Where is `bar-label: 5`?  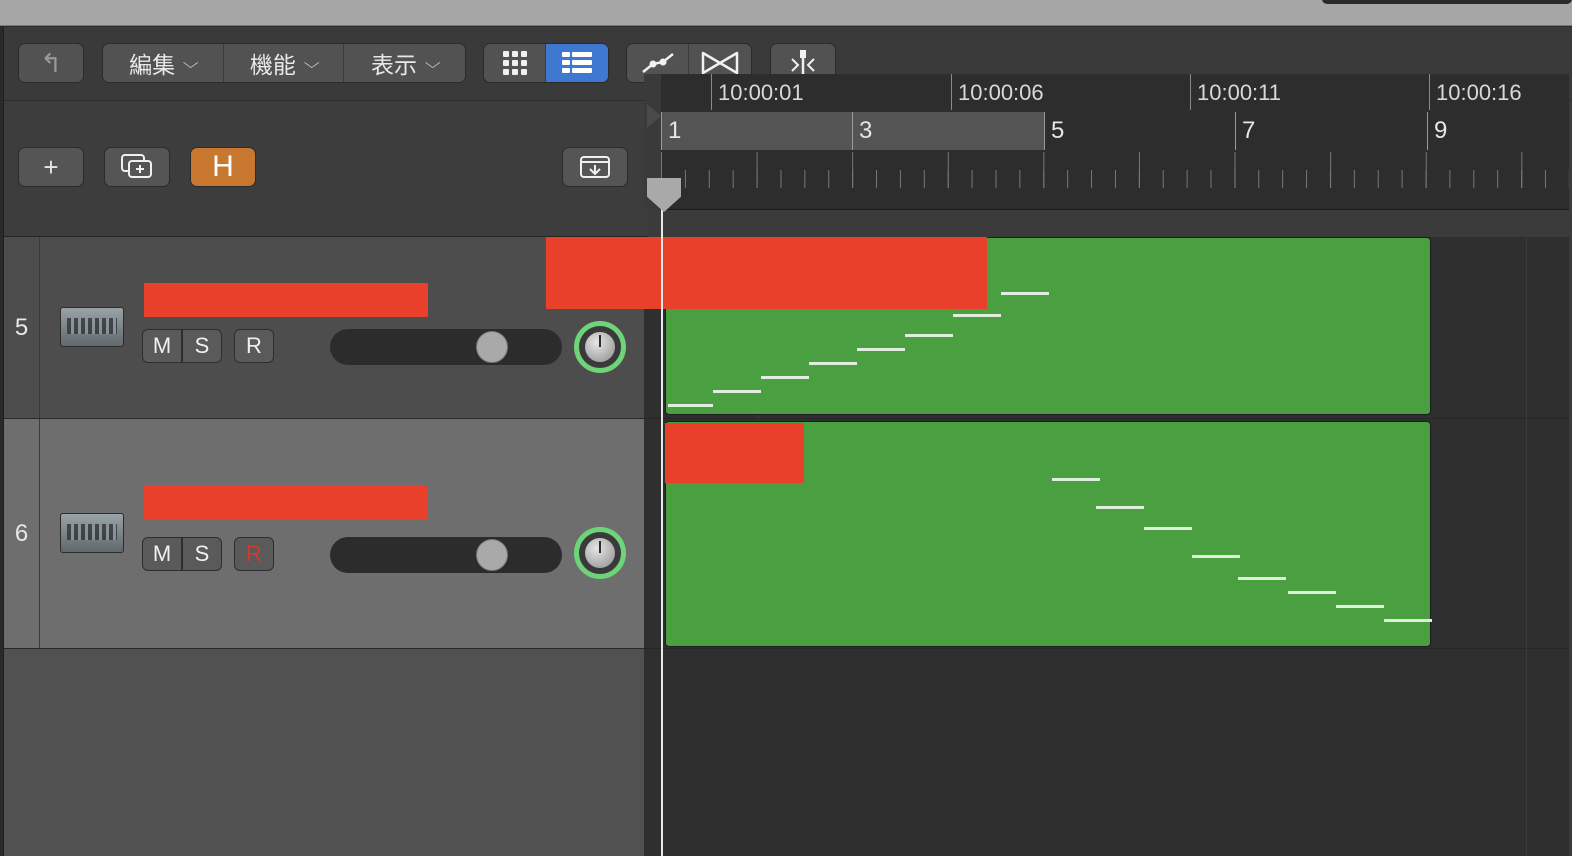 bar-label: 5 is located at coordinates (1054, 131).